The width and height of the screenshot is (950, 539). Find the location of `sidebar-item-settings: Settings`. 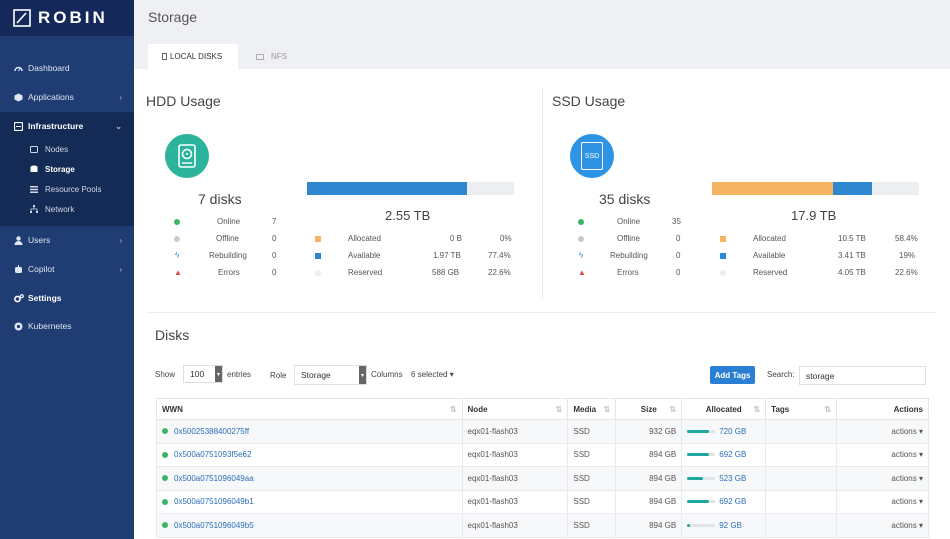

sidebar-item-settings: Settings is located at coordinates (67, 298).